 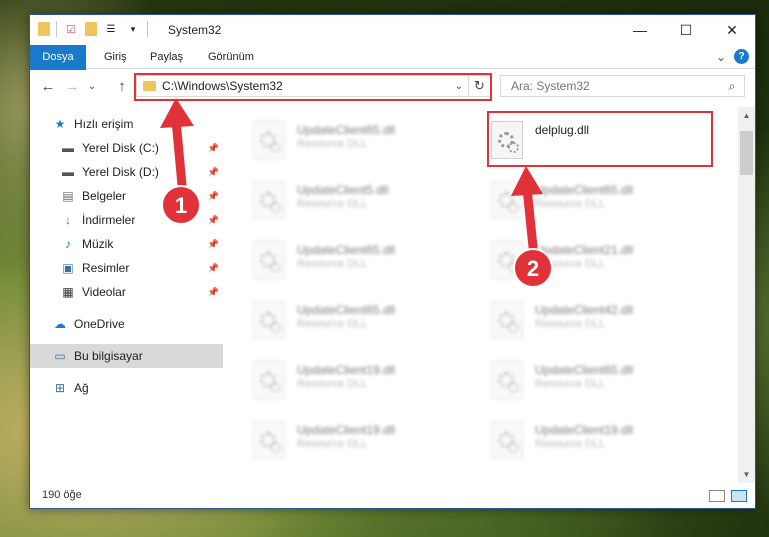 I want to click on scroll-down-icon: ▼, so click(x=746, y=474).